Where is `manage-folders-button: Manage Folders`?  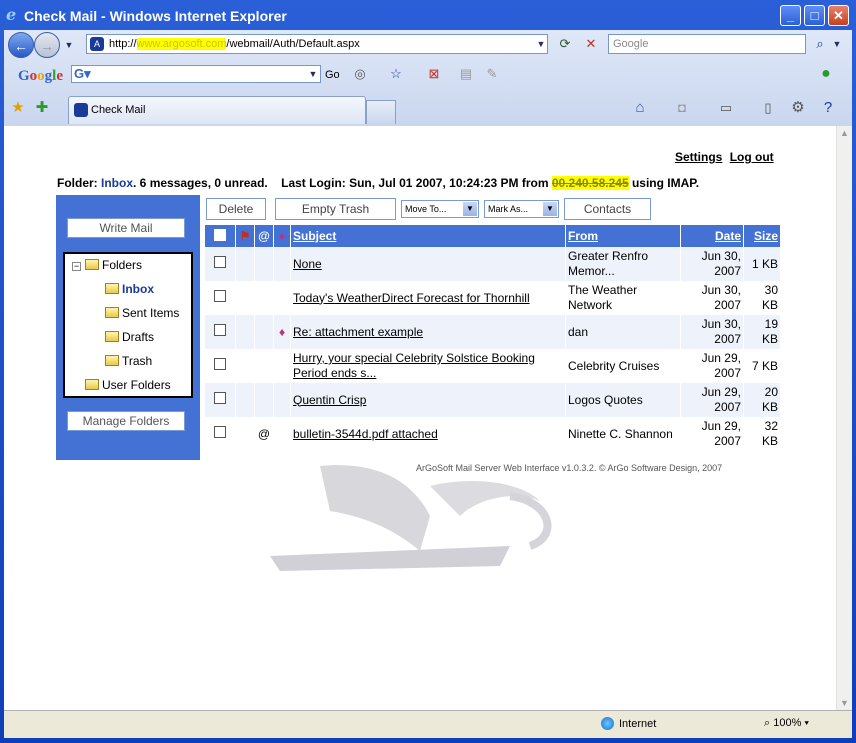
manage-folders-button: Manage Folders is located at coordinates (126, 421).